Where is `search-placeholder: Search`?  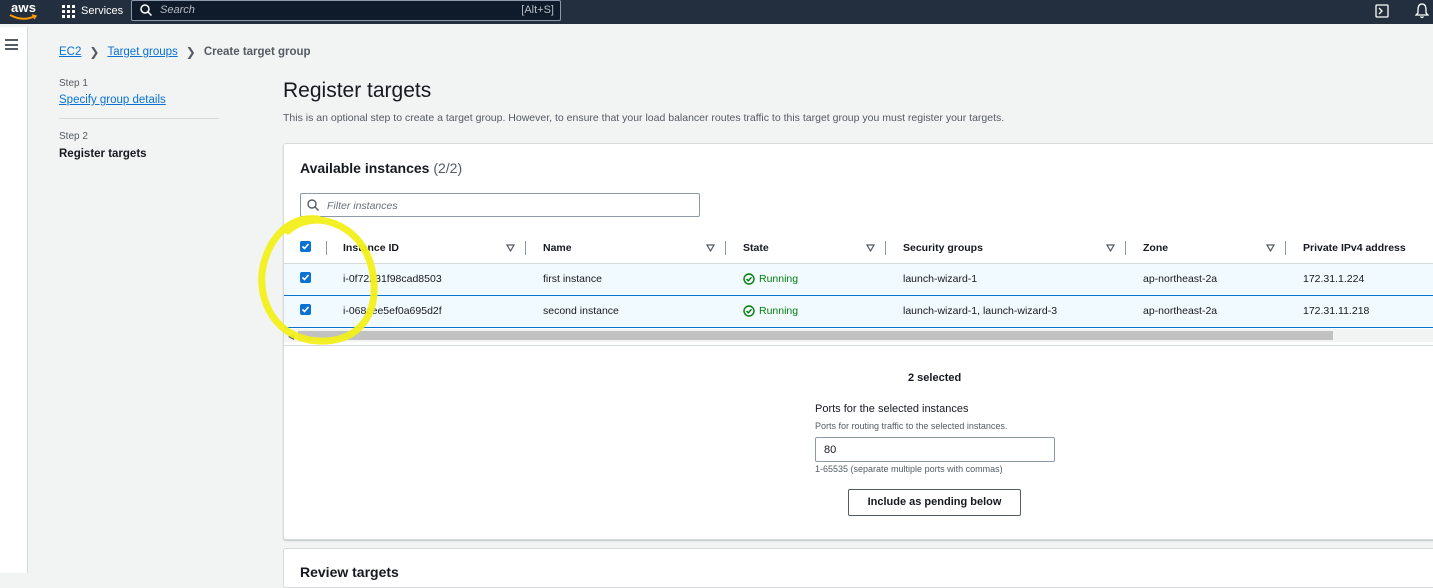
search-placeholder: Search is located at coordinates (177, 10).